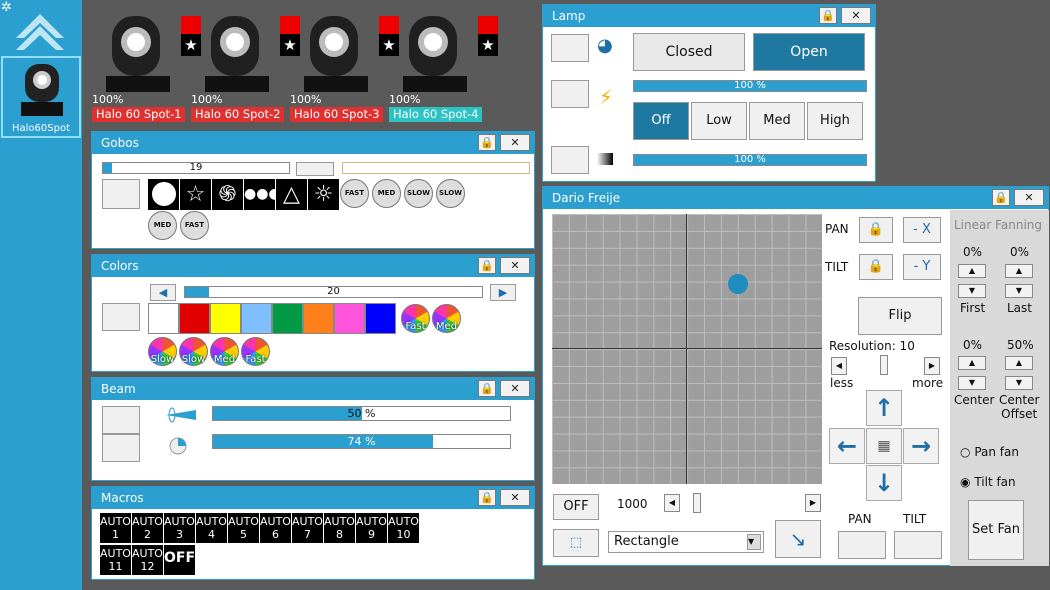 Image resolution: width=1050 pixels, height=590 pixels. I want to click on macro-button: OFF, so click(179, 560).